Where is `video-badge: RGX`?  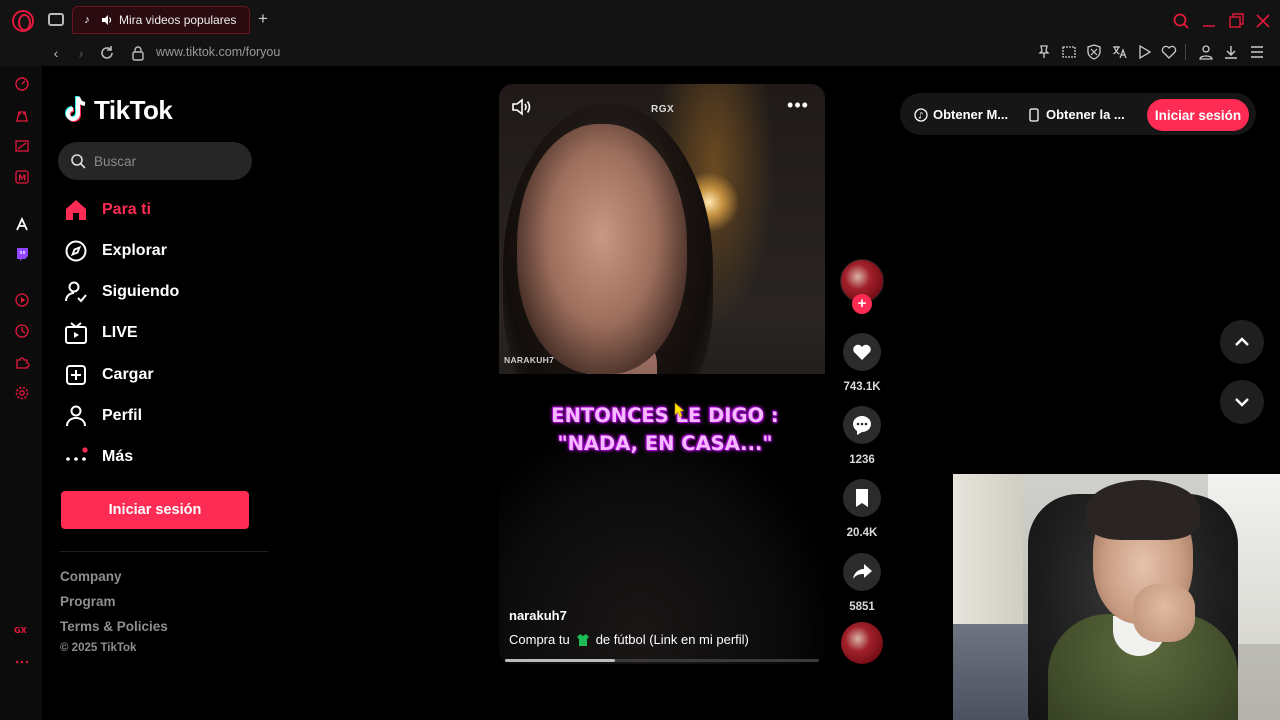
video-badge: RGX is located at coordinates (663, 109).